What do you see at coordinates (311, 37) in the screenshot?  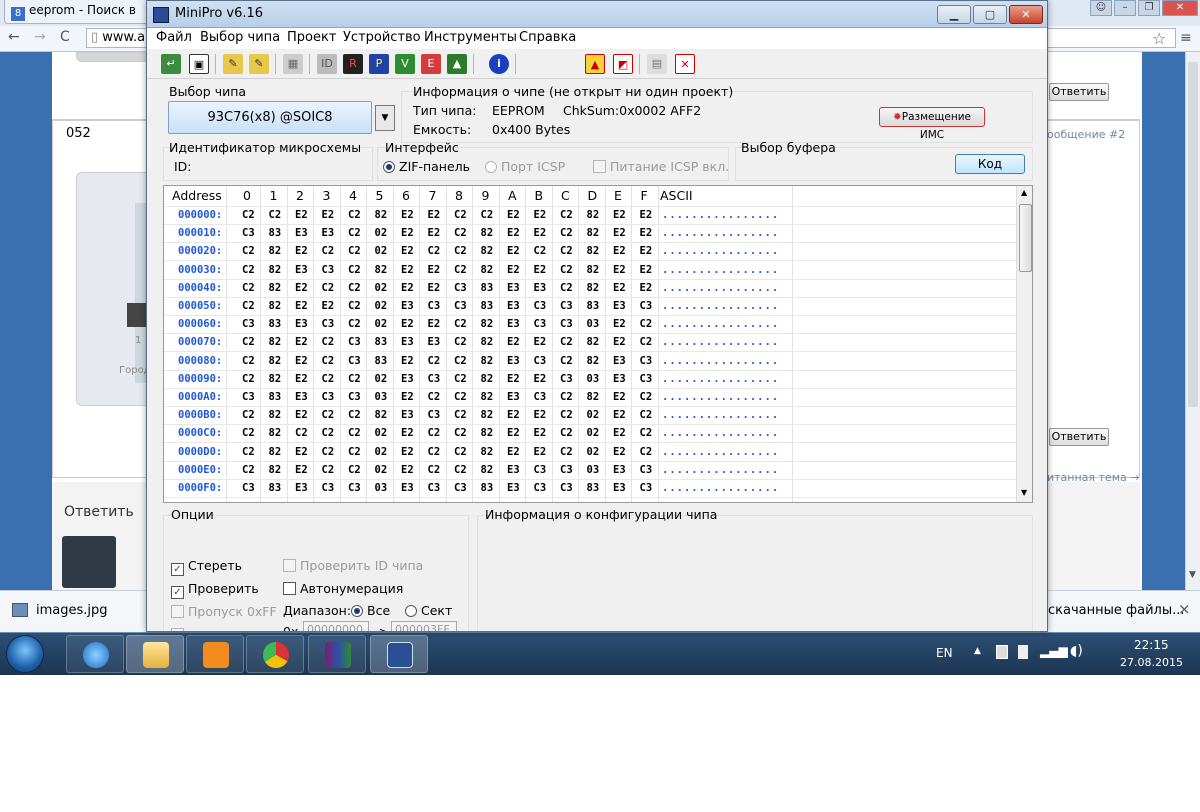 I see `menu-project: Проект` at bounding box center [311, 37].